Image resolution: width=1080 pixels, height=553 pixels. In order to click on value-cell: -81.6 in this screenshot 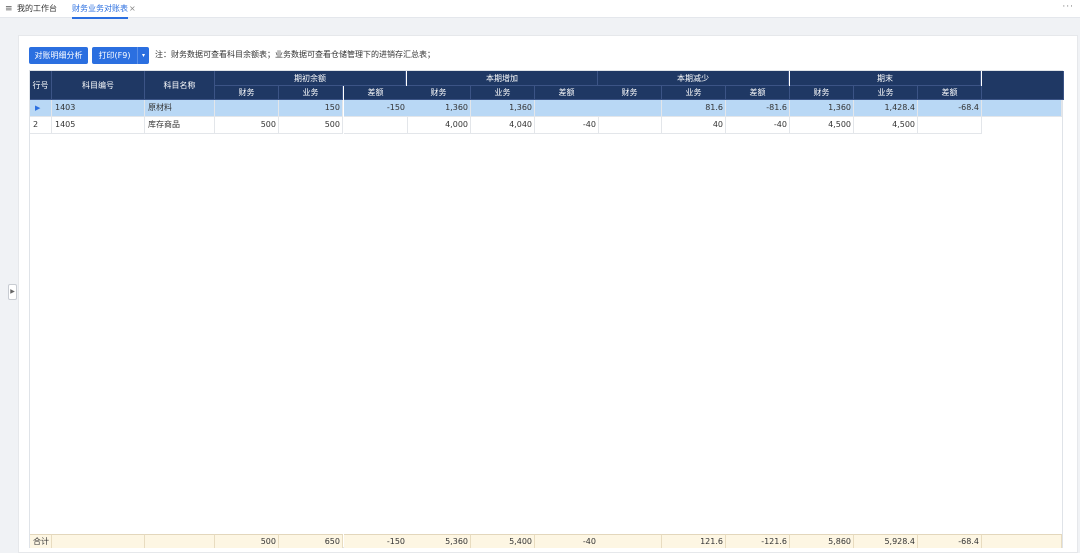, I will do `click(758, 108)`.